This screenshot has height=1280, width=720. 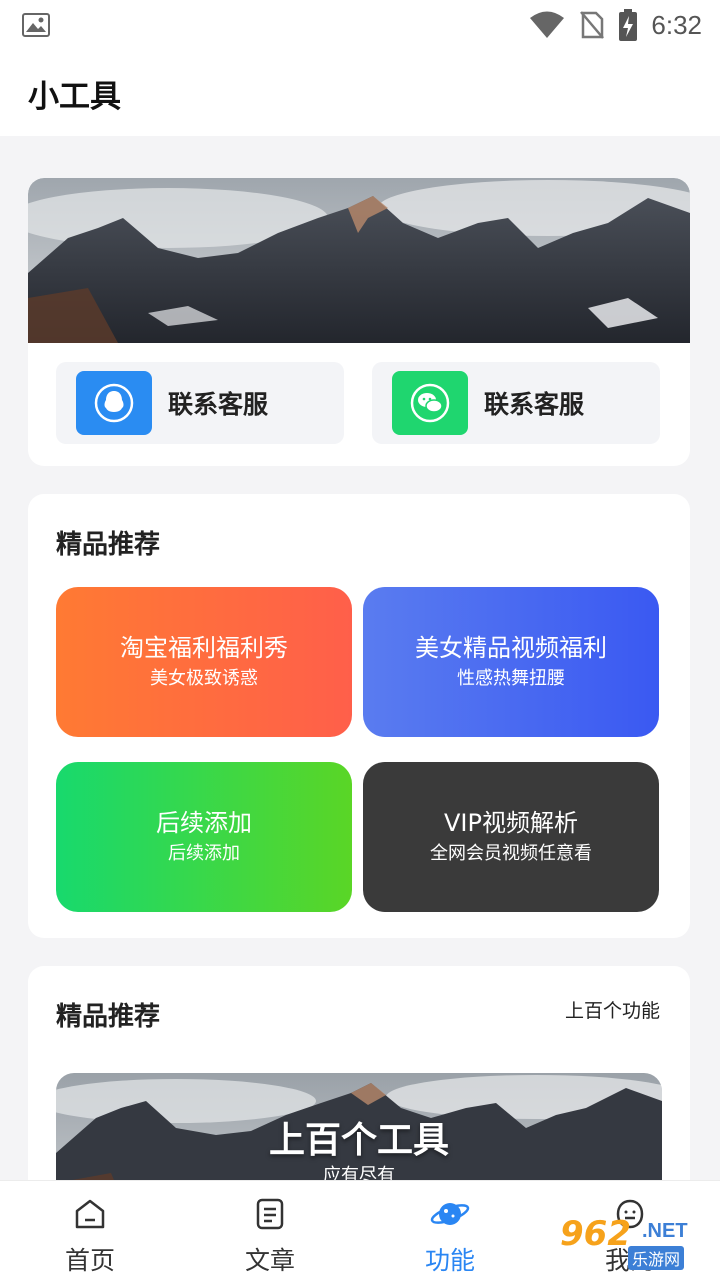 What do you see at coordinates (592, 25) in the screenshot?
I see `no-sim-icon` at bounding box center [592, 25].